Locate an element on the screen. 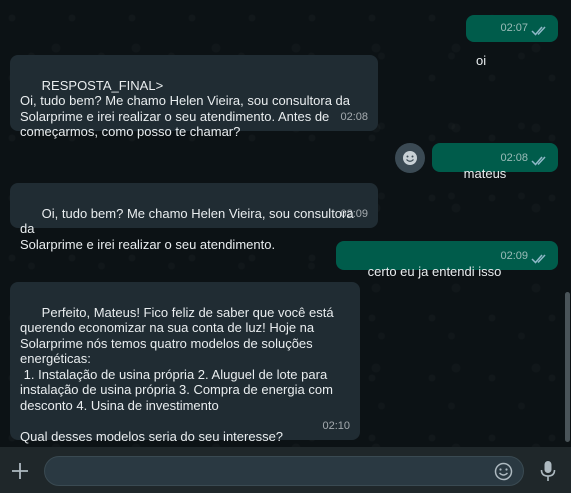  message-time: 02:10 is located at coordinates (336, 425).